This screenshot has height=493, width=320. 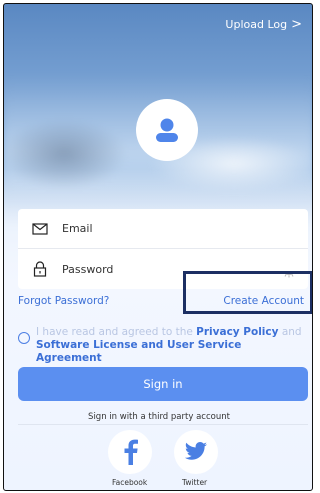 I want to click on password-input: Password, so click(x=87, y=269).